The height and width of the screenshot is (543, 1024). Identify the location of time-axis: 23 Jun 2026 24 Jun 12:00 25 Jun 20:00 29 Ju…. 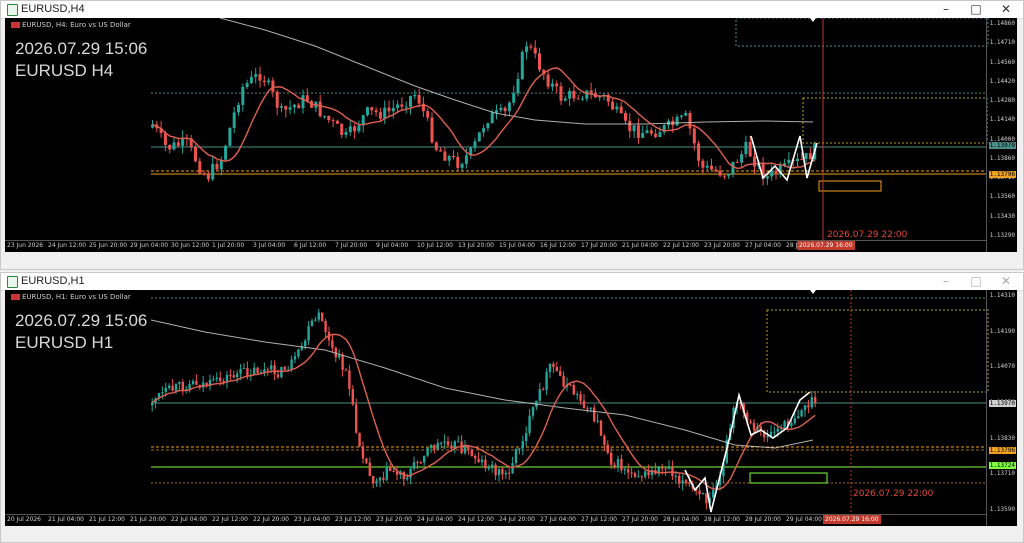
(496, 246).